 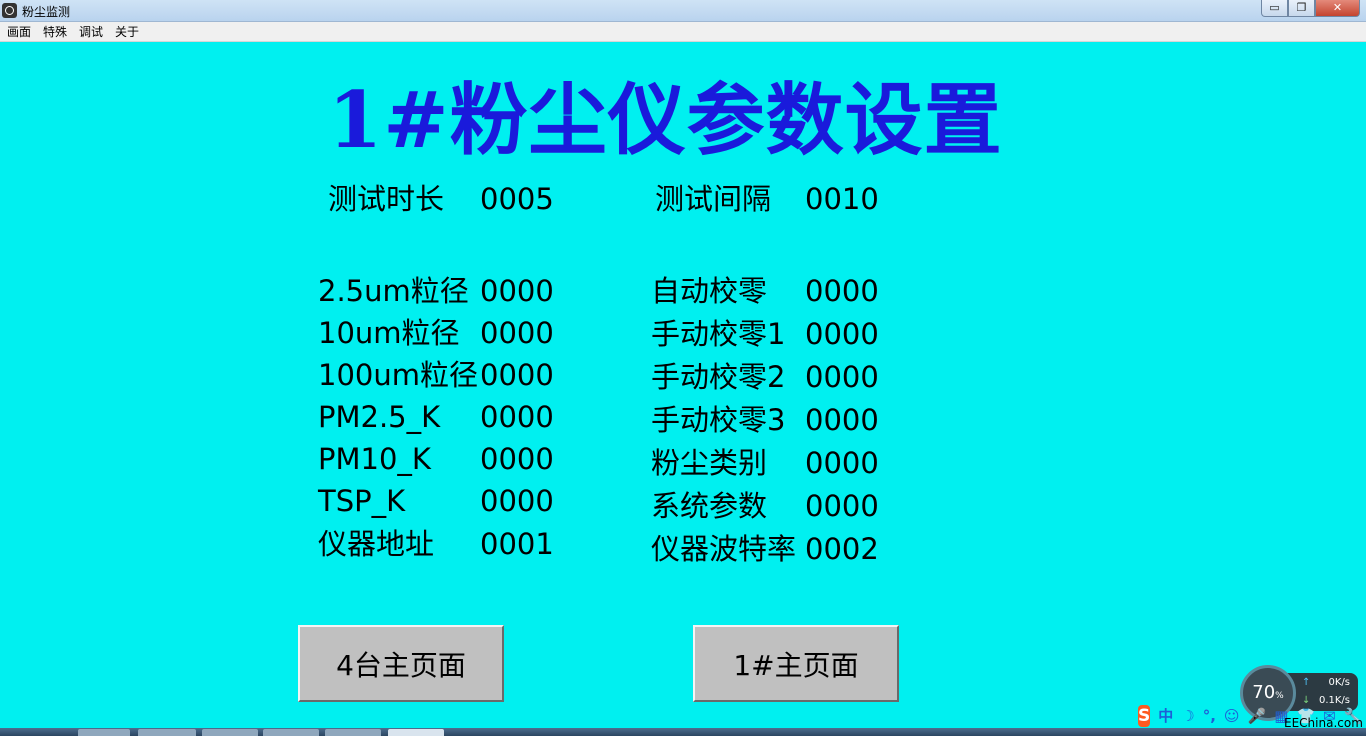 What do you see at coordinates (19, 31) in the screenshot?
I see `menu-screen: 画面` at bounding box center [19, 31].